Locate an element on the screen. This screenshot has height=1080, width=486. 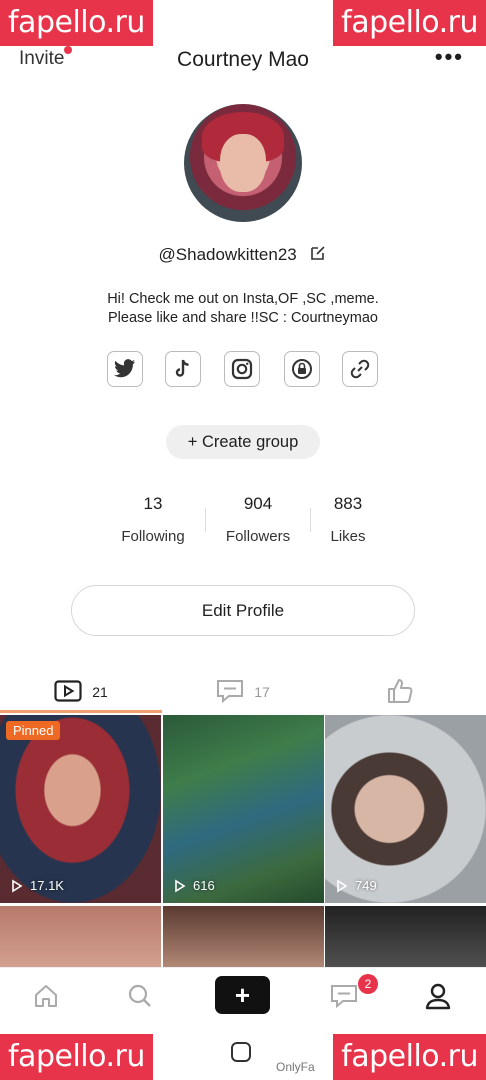
social-links is located at coordinates (243, 369).